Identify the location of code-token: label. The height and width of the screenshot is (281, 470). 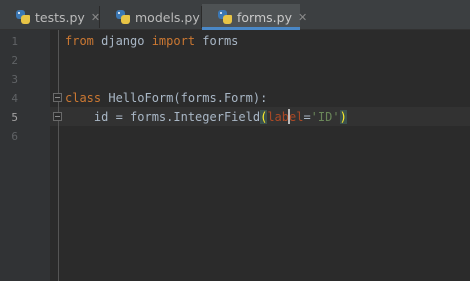
(285, 117).